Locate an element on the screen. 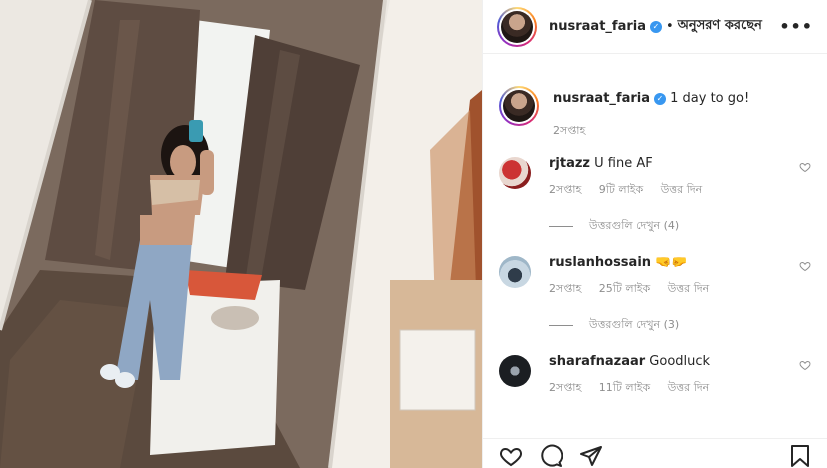 This screenshot has height=468, width=827. comment-bubble-icon is located at coordinates (551, 456).